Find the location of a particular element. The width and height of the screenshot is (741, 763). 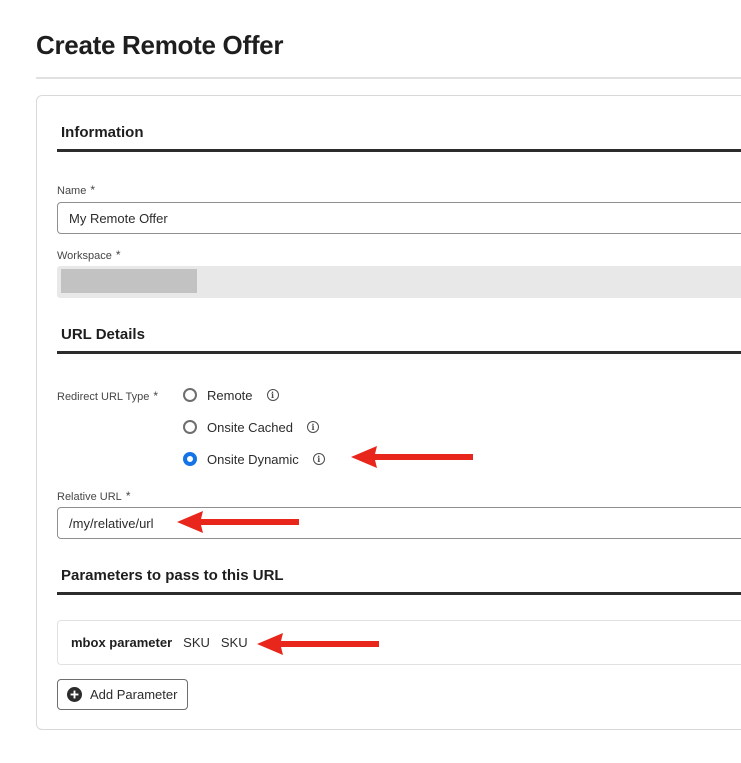

relative-url-input is located at coordinates (399, 523).